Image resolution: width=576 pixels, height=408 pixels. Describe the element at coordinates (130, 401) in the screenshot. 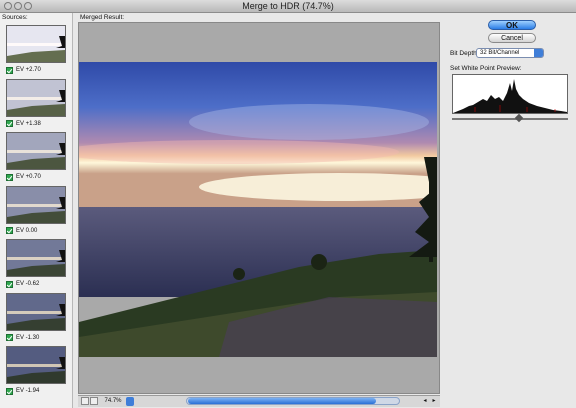

I see `zoom-stepper` at that location.